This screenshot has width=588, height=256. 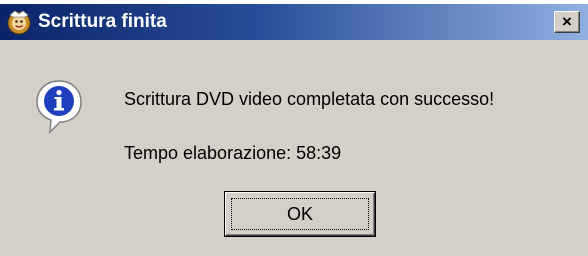 I want to click on title-bar: Scrittura finita ×, so click(x=294, y=22).